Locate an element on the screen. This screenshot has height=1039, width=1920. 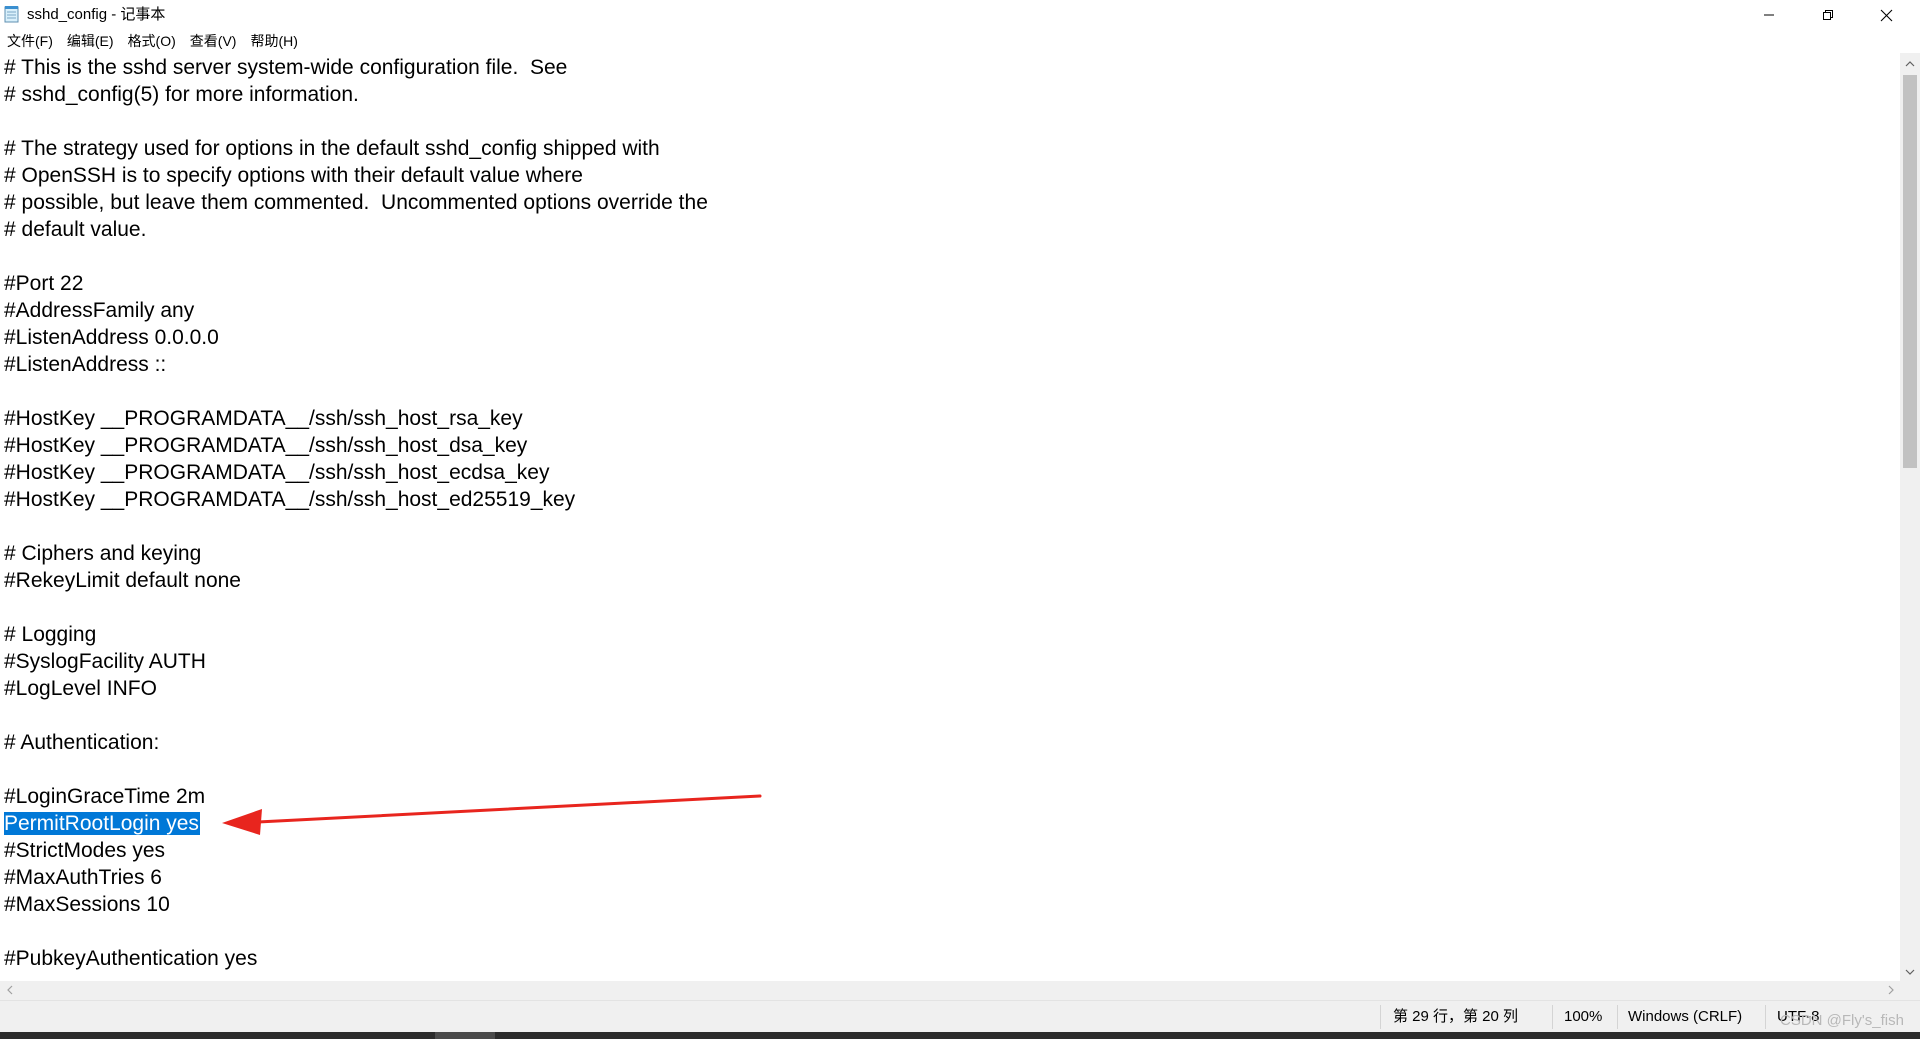
minimize-button is located at coordinates (1769, 15).